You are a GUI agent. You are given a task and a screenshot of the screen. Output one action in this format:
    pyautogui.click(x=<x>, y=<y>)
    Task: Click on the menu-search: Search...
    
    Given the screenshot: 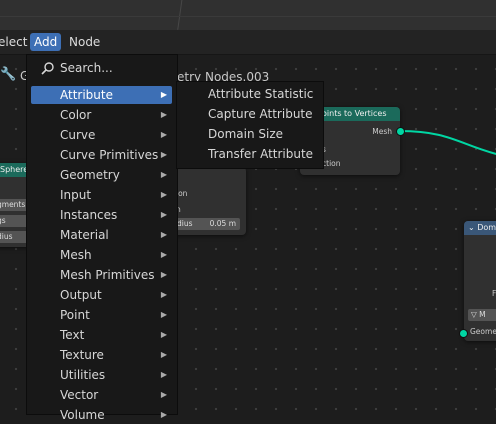 What is the action you would take?
    pyautogui.click(x=101, y=68)
    